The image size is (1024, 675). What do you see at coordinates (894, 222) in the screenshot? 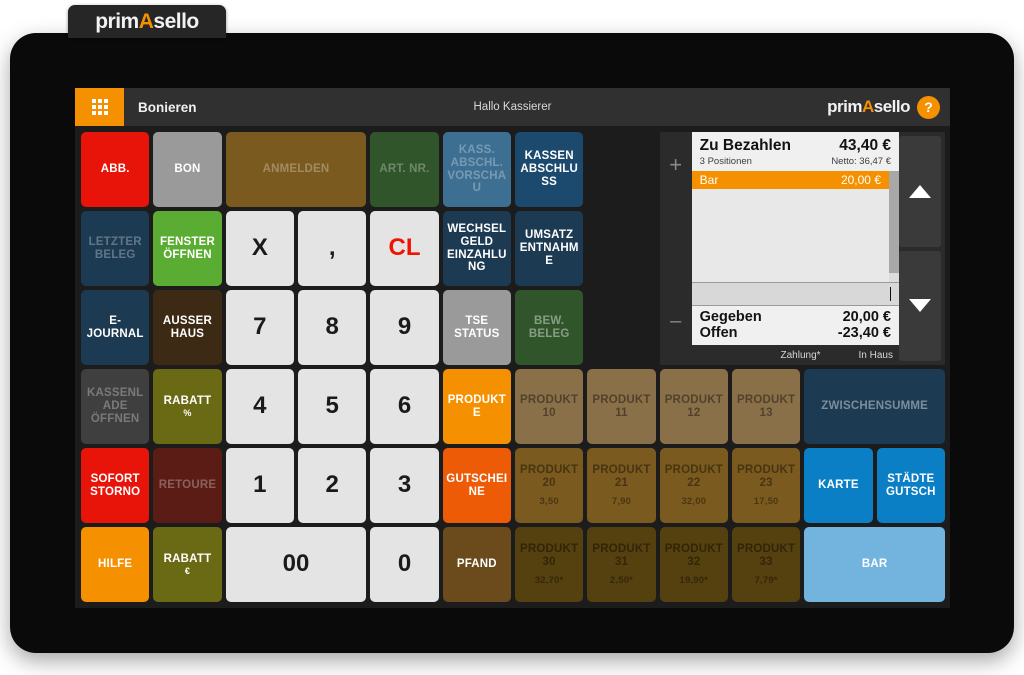
I see `scrollbar-thumb` at bounding box center [894, 222].